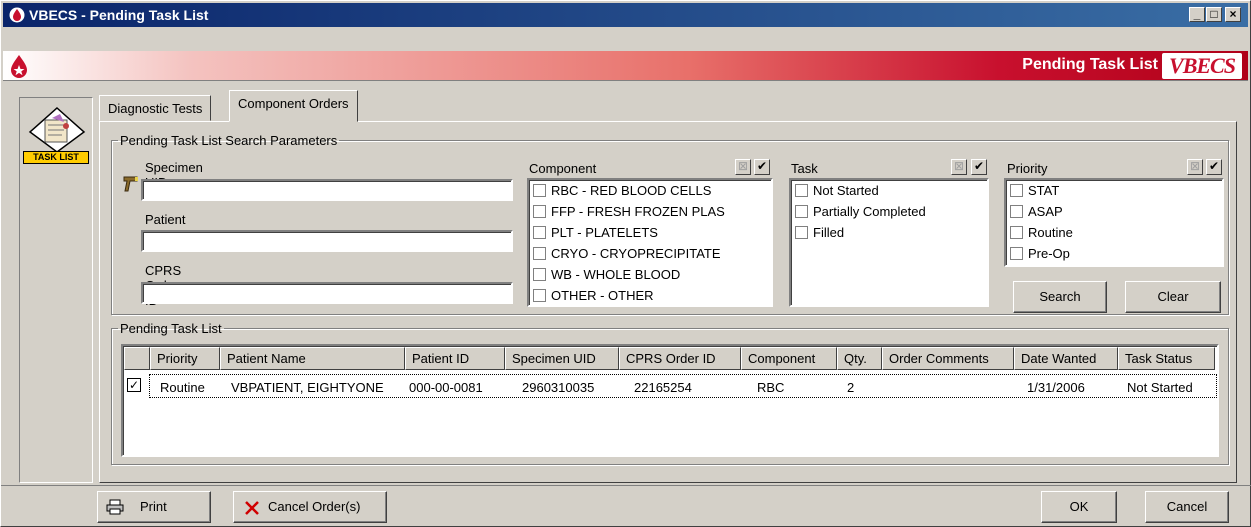  I want to click on task-list-label: TASK LIST, so click(56, 157).